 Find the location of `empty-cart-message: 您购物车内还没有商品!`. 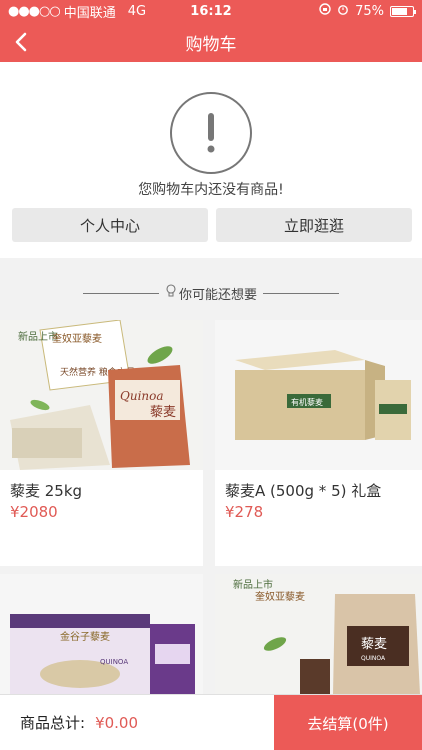

empty-cart-message: 您购物车内还没有商品! is located at coordinates (211, 190).